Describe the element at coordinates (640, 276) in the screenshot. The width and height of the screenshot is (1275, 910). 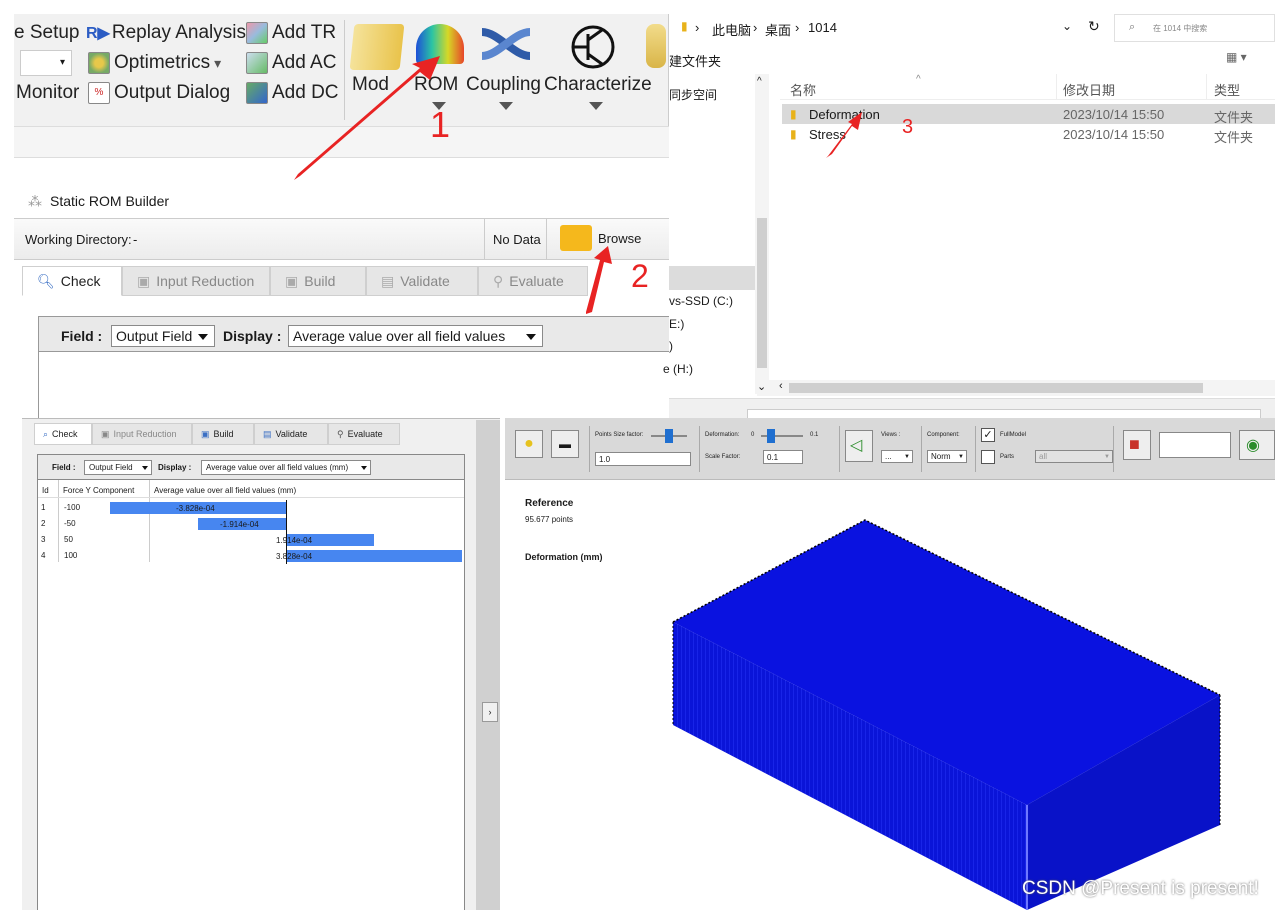
I see `annotation-step-2: 2` at that location.